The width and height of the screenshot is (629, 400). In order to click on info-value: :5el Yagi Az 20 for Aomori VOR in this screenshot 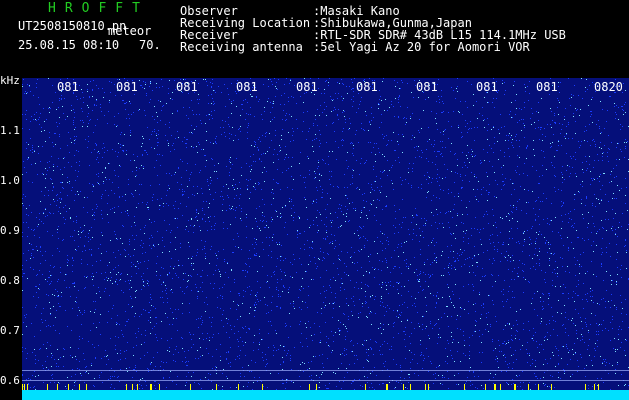, I will do `click(421, 47)`.